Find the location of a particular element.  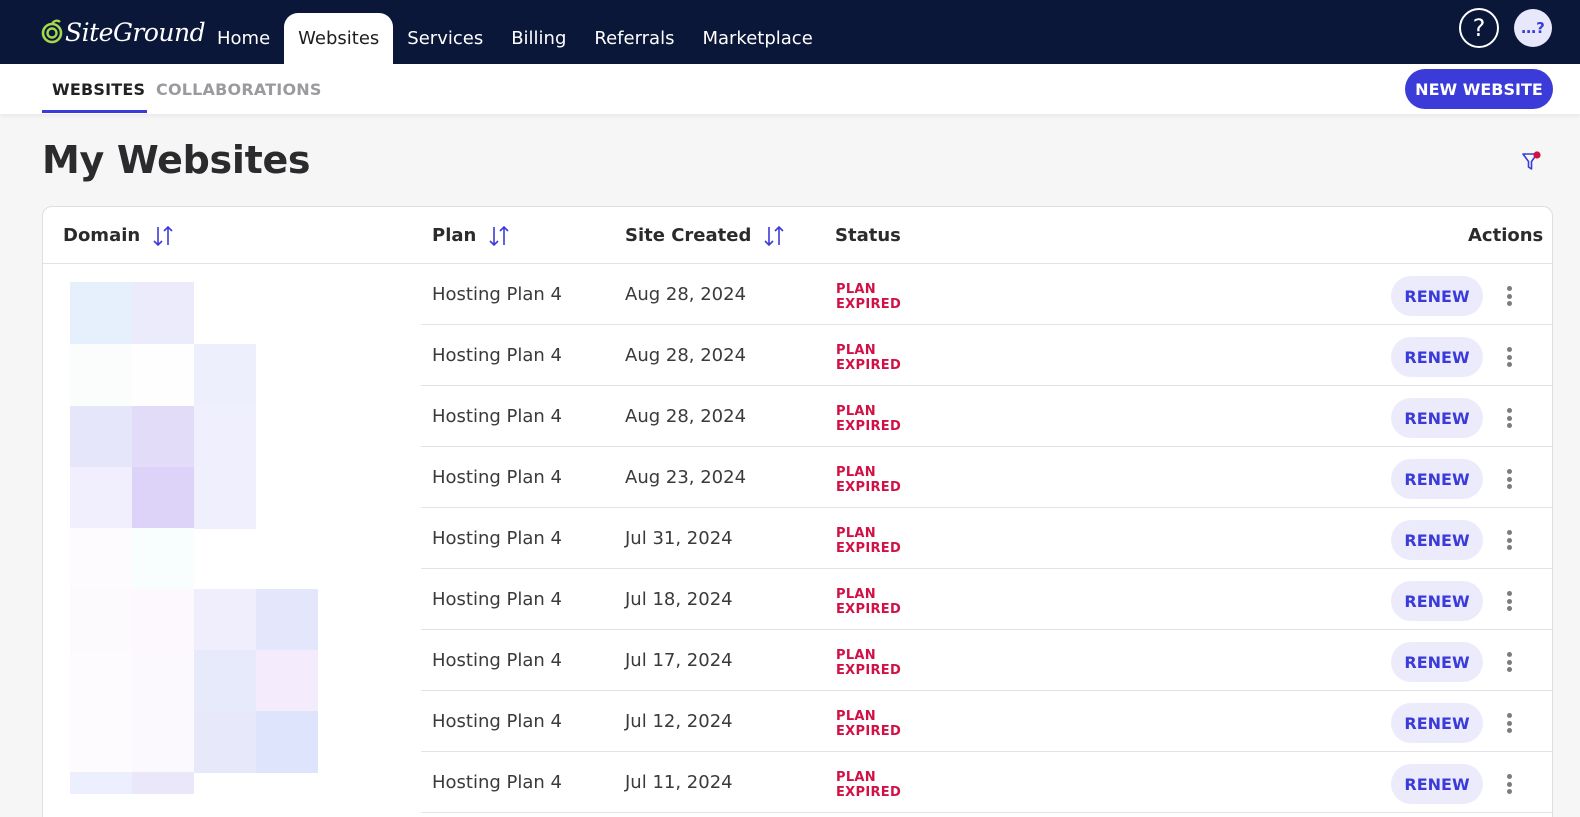

header-site-created: Site Created is located at coordinates (705, 235).